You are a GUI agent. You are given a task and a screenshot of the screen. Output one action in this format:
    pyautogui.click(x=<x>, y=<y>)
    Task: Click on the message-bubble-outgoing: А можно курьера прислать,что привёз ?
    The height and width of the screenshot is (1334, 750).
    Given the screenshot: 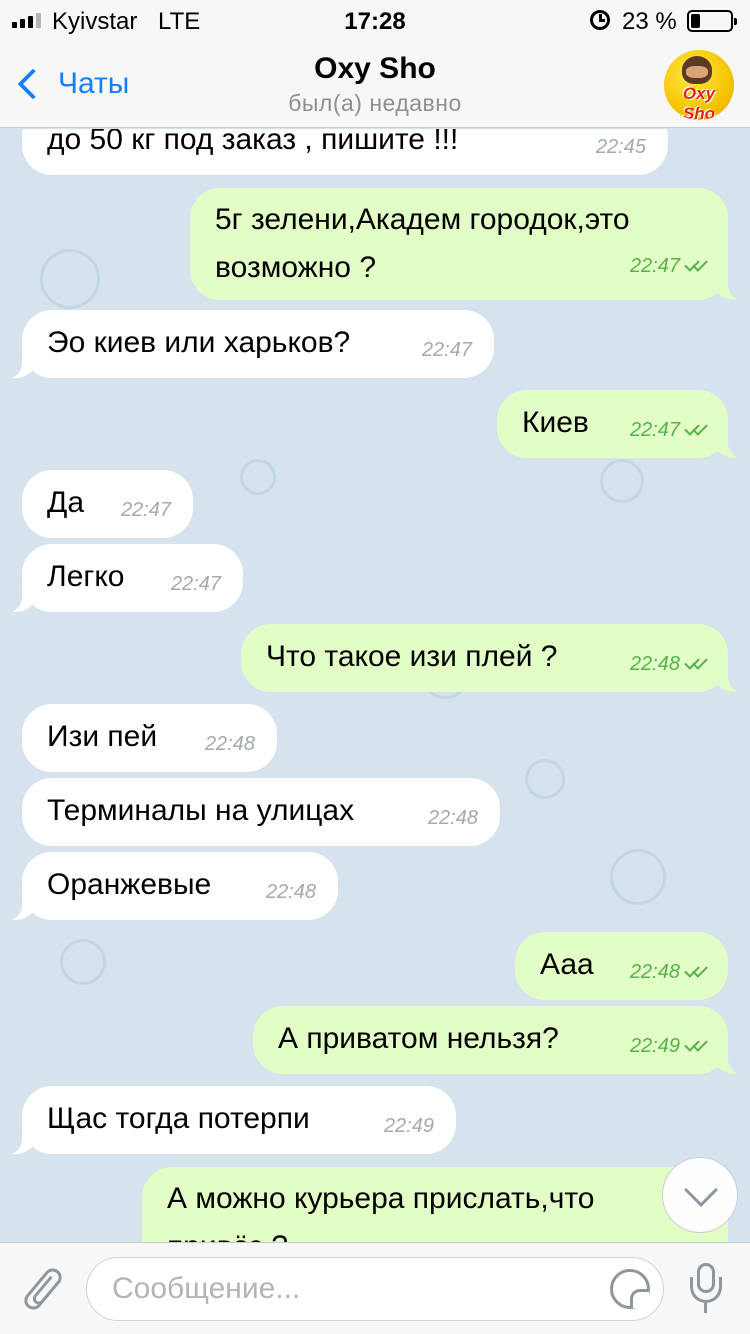 What is the action you would take?
    pyautogui.click(x=435, y=1204)
    